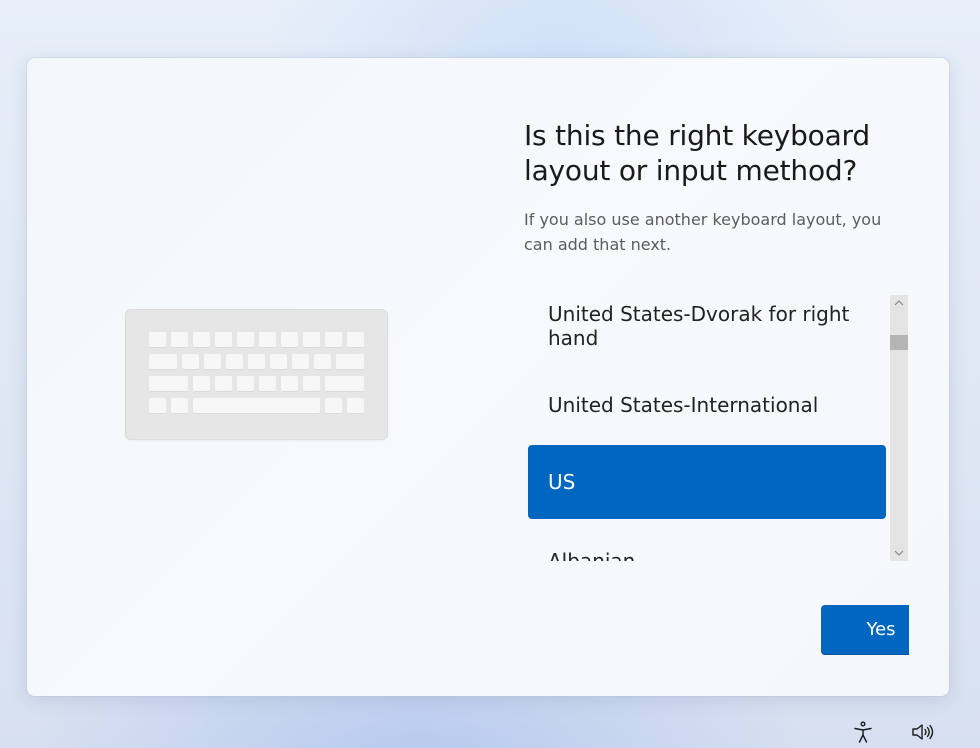 The image size is (980, 748). Describe the element at coordinates (899, 342) in the screenshot. I see `scroll-thumb` at that location.